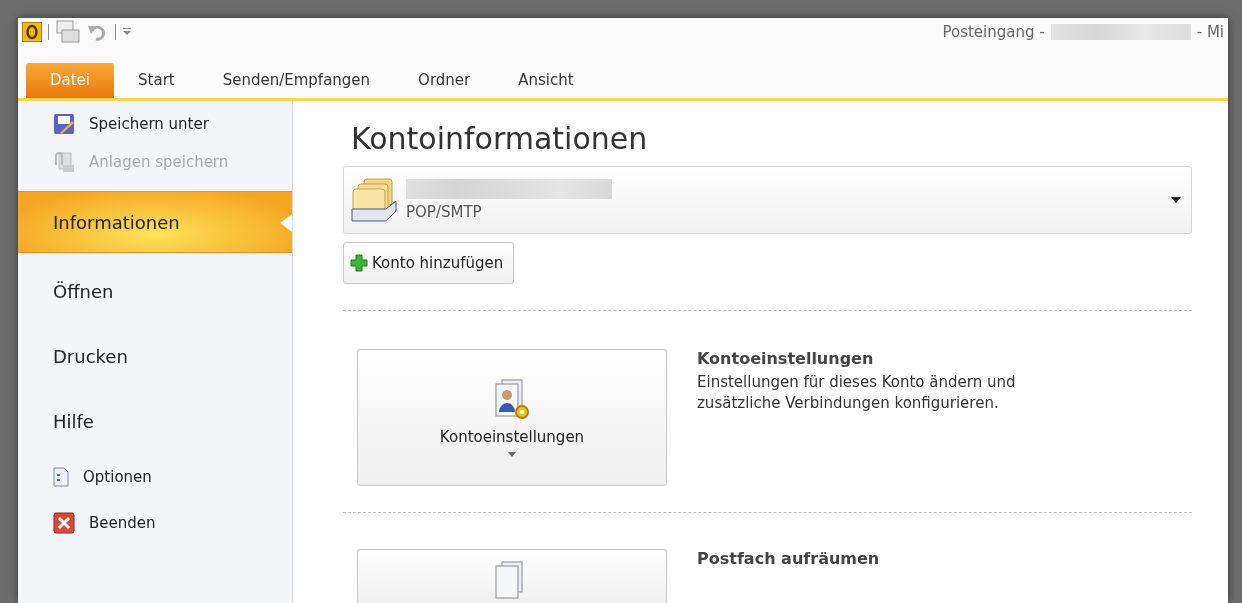 The image size is (1242, 603). Describe the element at coordinates (64, 162) in the screenshot. I see `paperclip-document-icon` at that location.